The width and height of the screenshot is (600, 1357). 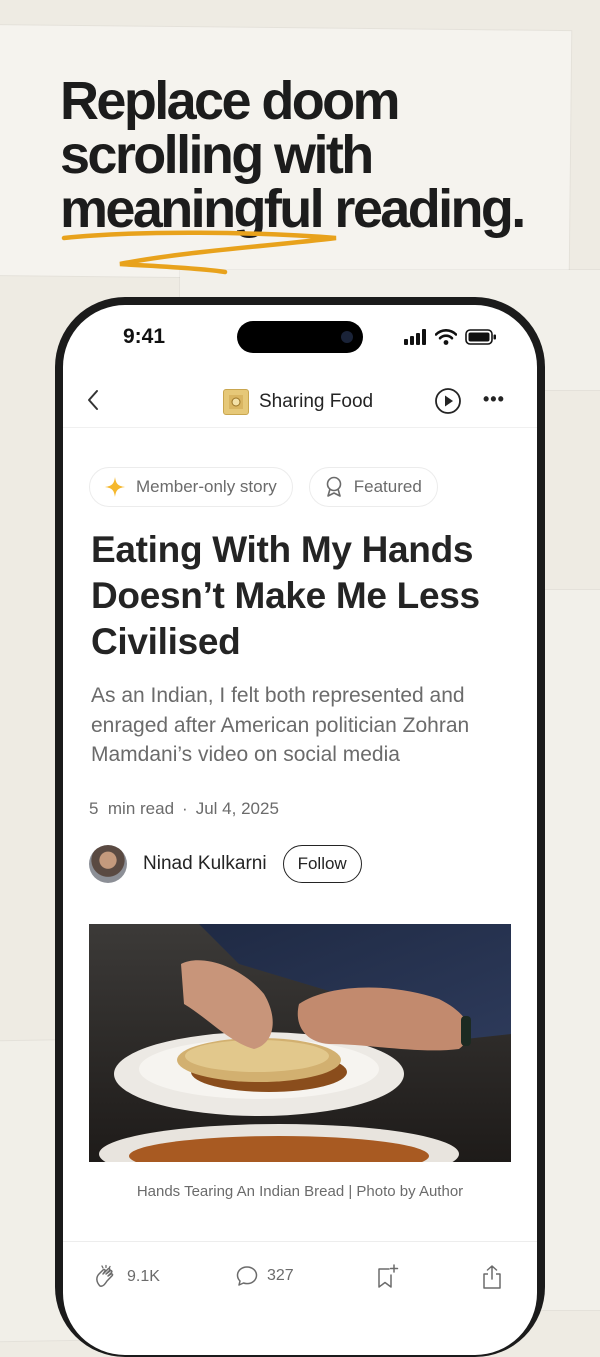 I want to click on featured-label: Featured, so click(x=387, y=486).